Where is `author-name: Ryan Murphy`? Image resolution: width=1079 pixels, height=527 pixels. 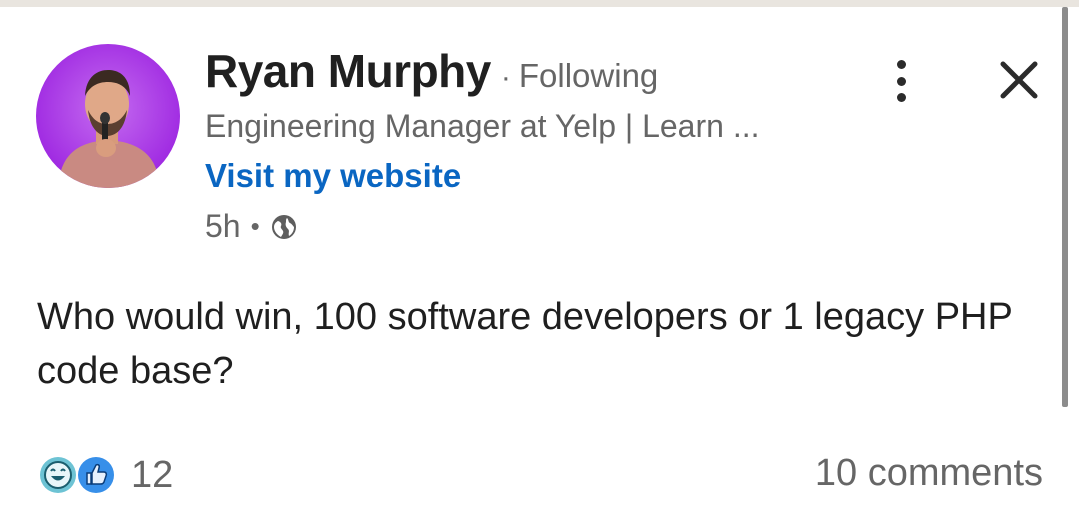
author-name: Ryan Murphy is located at coordinates (348, 71).